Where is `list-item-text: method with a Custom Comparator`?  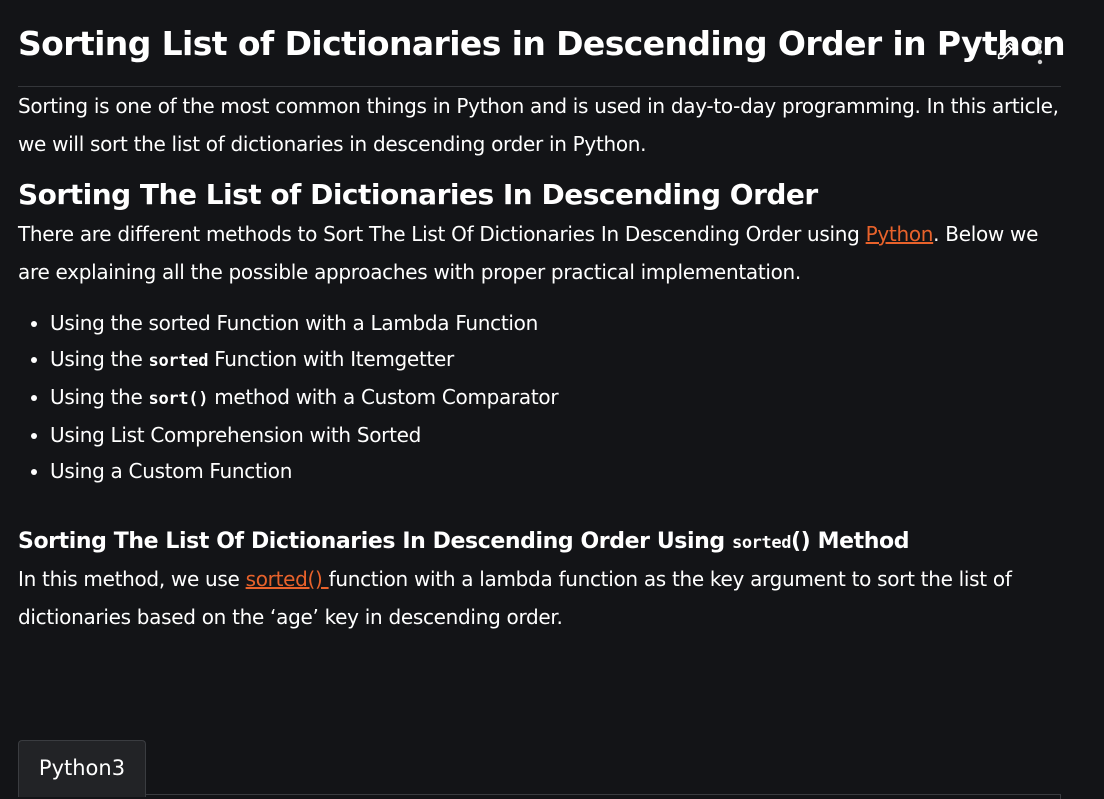 list-item-text: method with a Custom Comparator is located at coordinates (383, 397).